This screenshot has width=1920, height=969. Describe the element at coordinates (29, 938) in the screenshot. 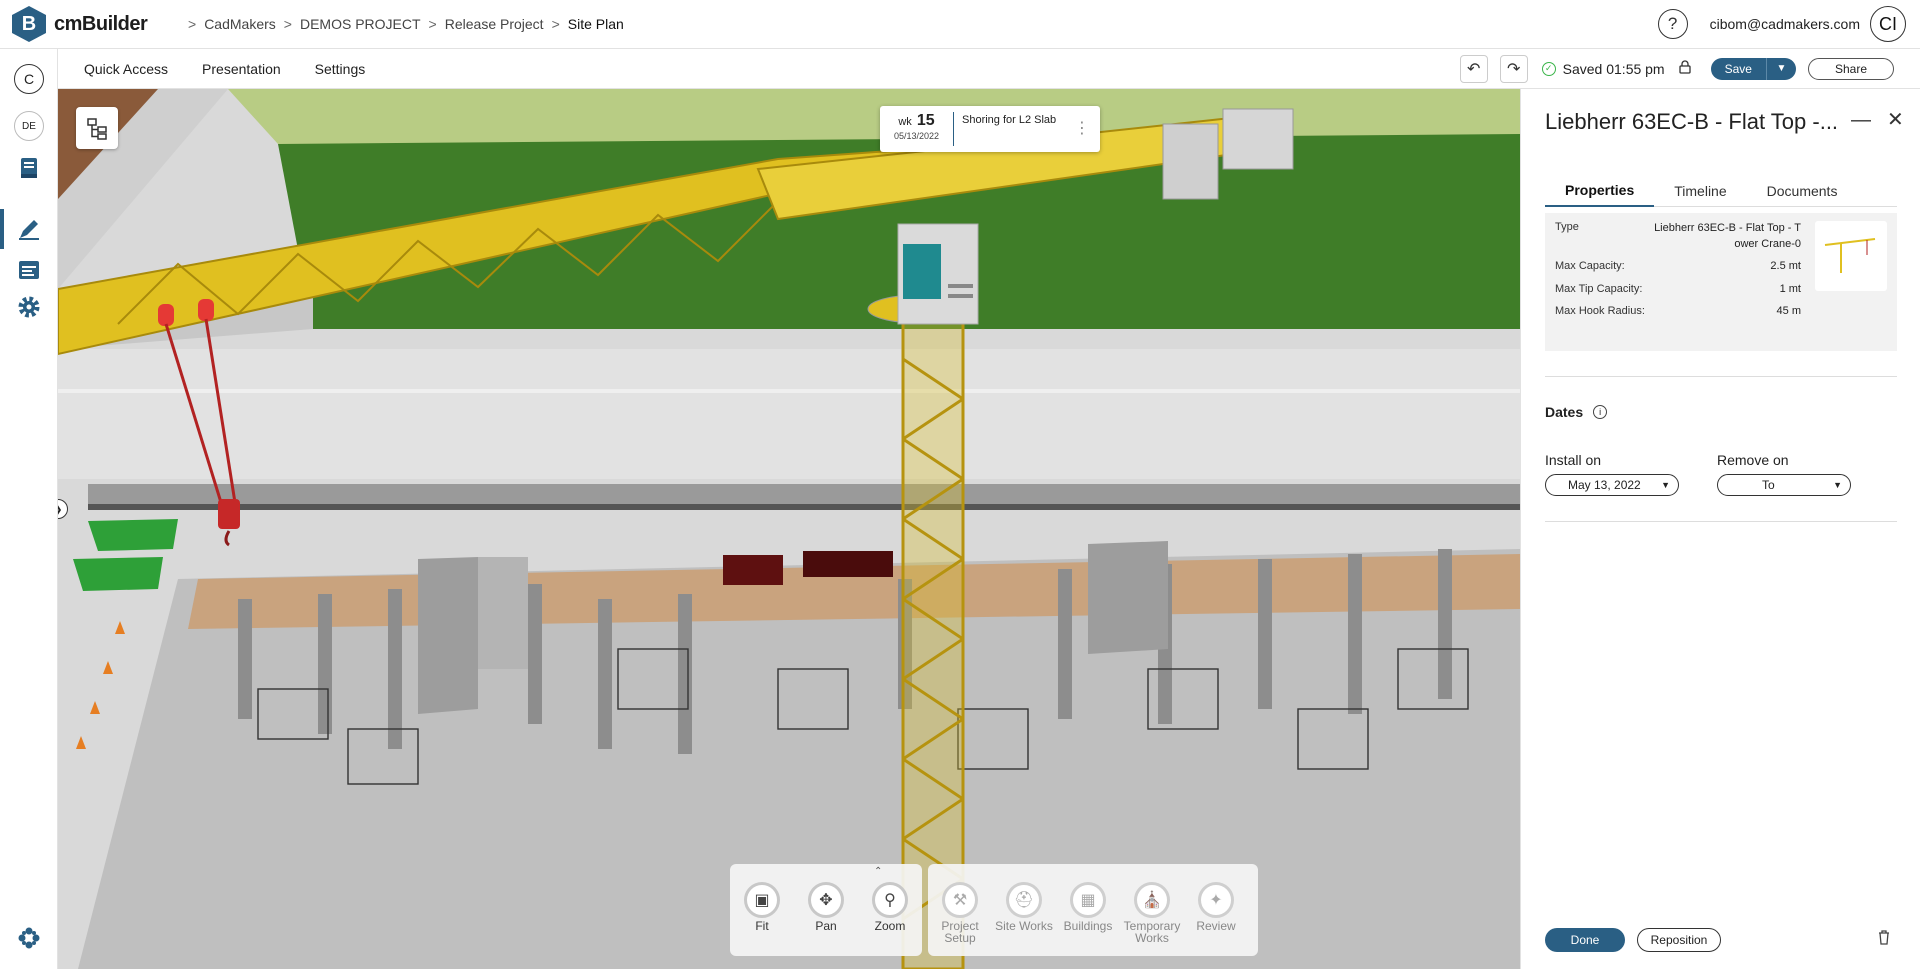

I see `apps-icon` at that location.